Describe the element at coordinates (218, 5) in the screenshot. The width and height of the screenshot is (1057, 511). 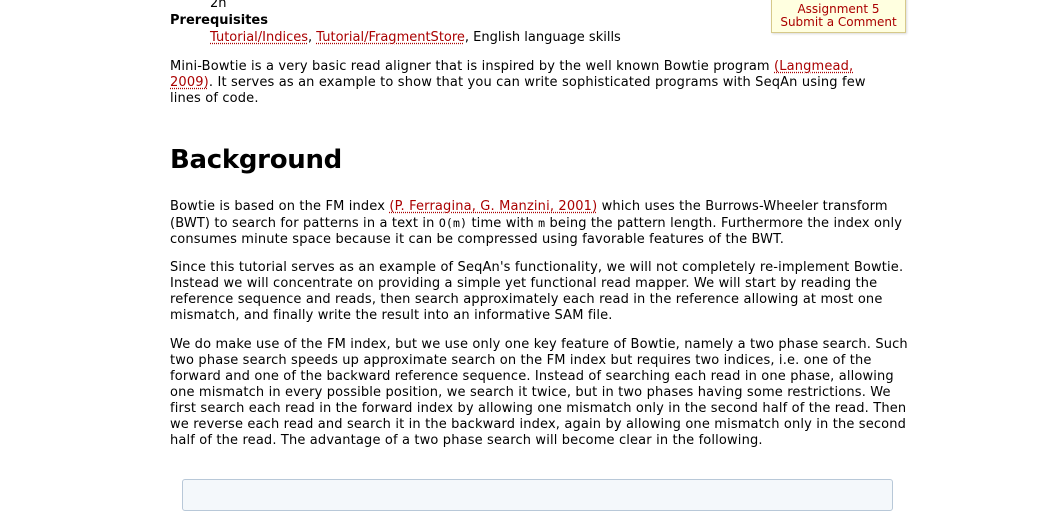
I see `duration-value: 2h` at that location.